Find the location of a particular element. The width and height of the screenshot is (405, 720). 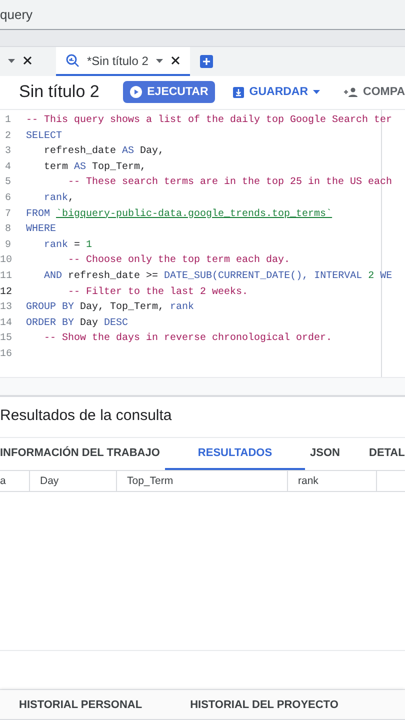

results-title: Resultados de la consulta is located at coordinates (202, 417).